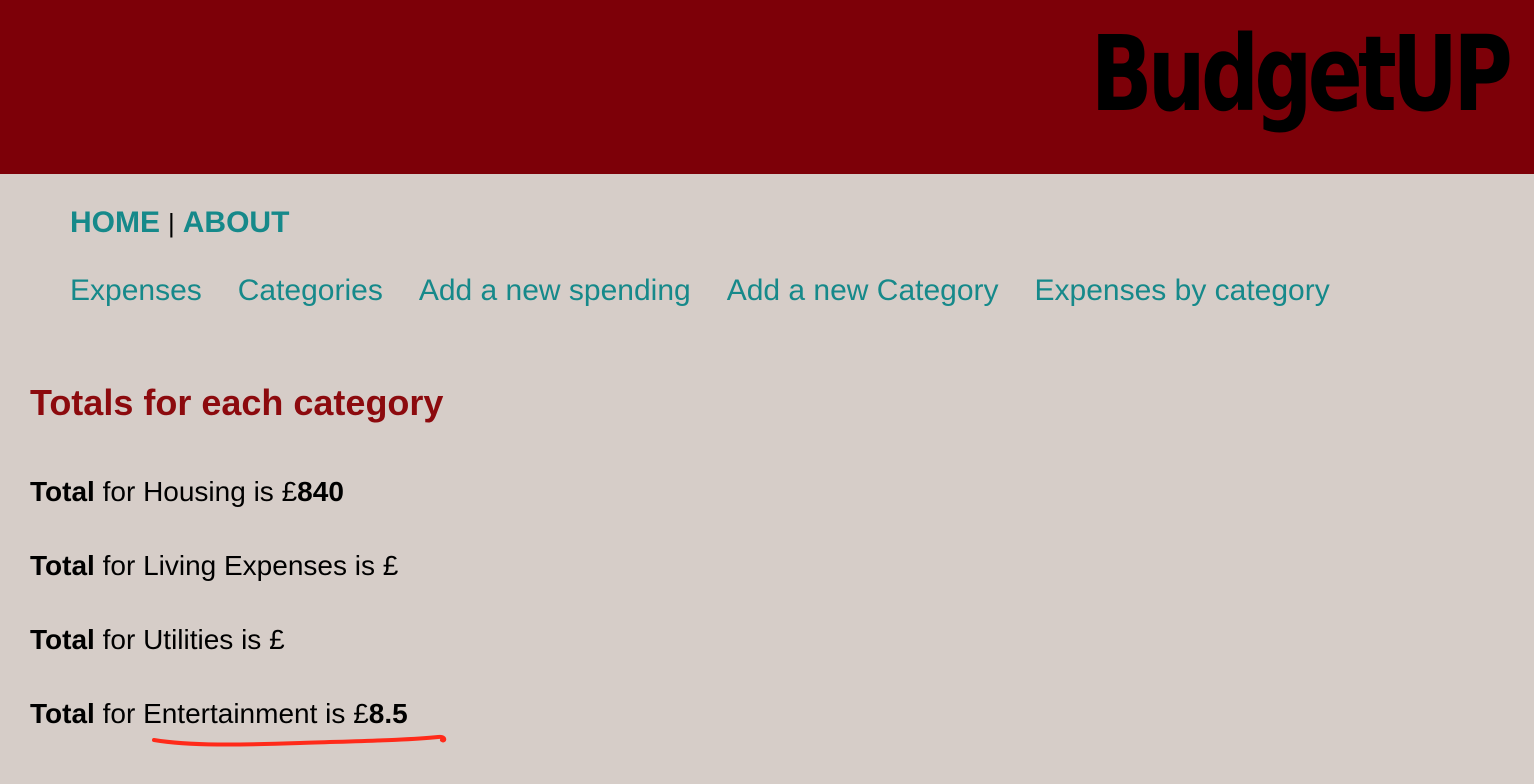 The image size is (1534, 784). Describe the element at coordinates (310, 290) in the screenshot. I see `subnav-categories-link: Categories` at that location.